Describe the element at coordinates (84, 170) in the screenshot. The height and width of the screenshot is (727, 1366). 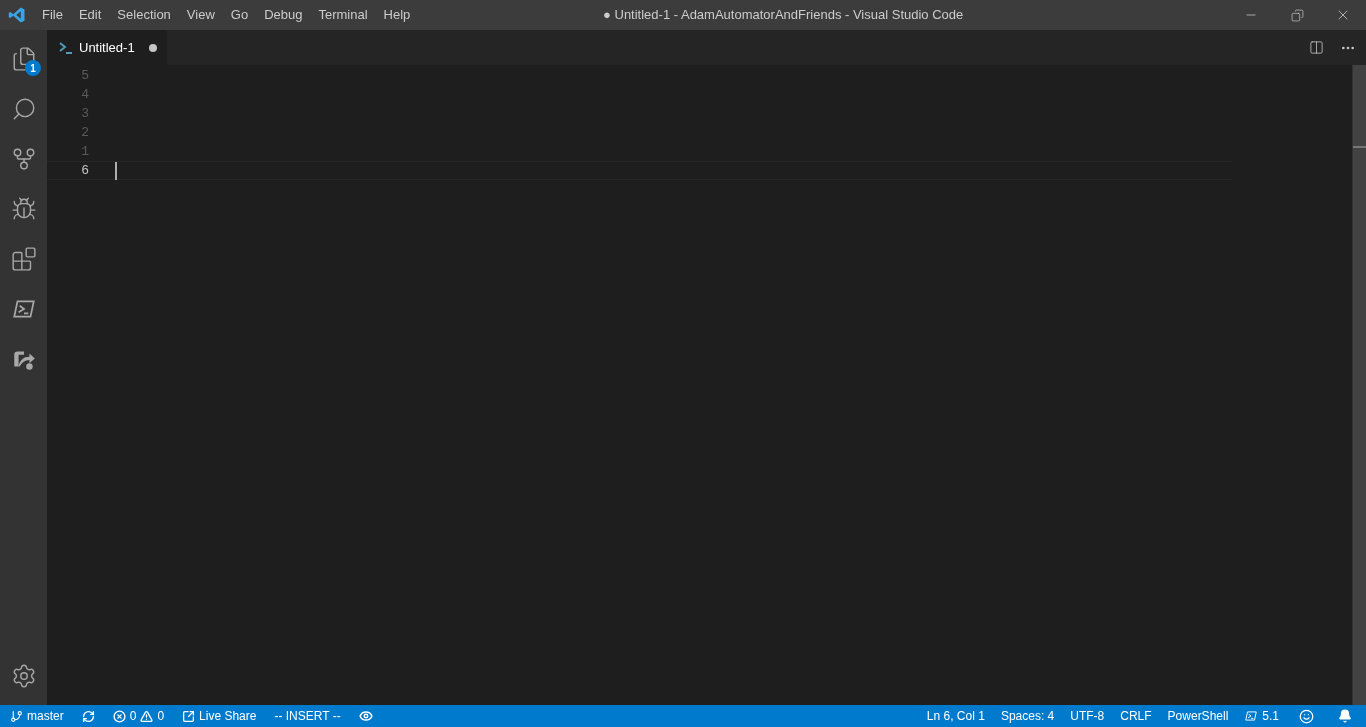
I see `line-number: 6` at that location.